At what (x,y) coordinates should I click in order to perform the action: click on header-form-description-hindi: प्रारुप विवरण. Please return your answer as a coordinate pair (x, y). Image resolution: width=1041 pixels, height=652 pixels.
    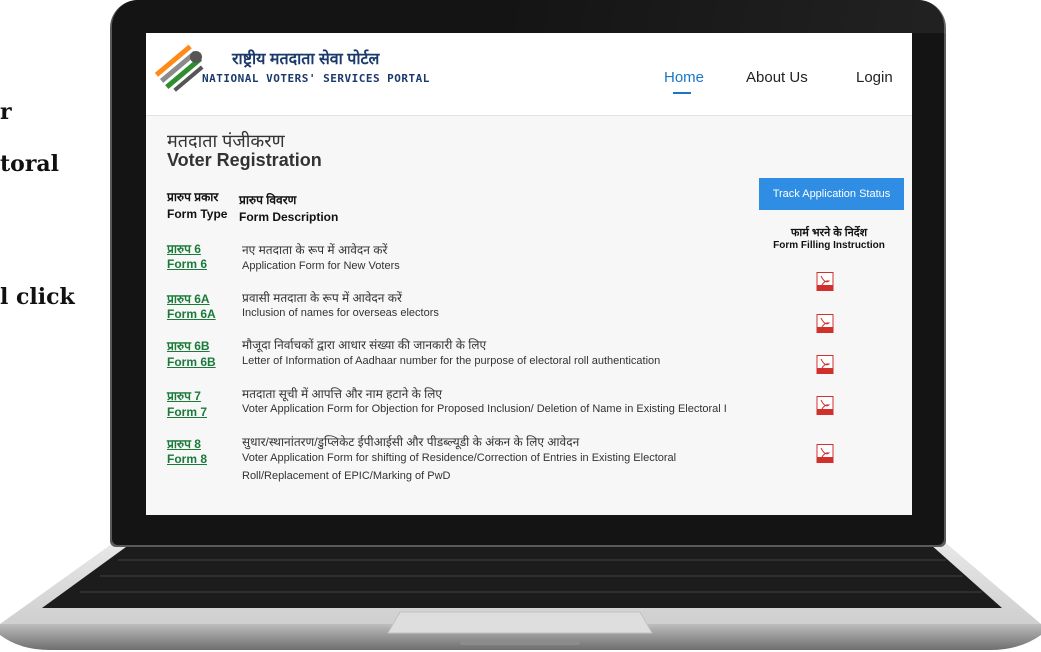
    Looking at the image, I should click on (268, 200).